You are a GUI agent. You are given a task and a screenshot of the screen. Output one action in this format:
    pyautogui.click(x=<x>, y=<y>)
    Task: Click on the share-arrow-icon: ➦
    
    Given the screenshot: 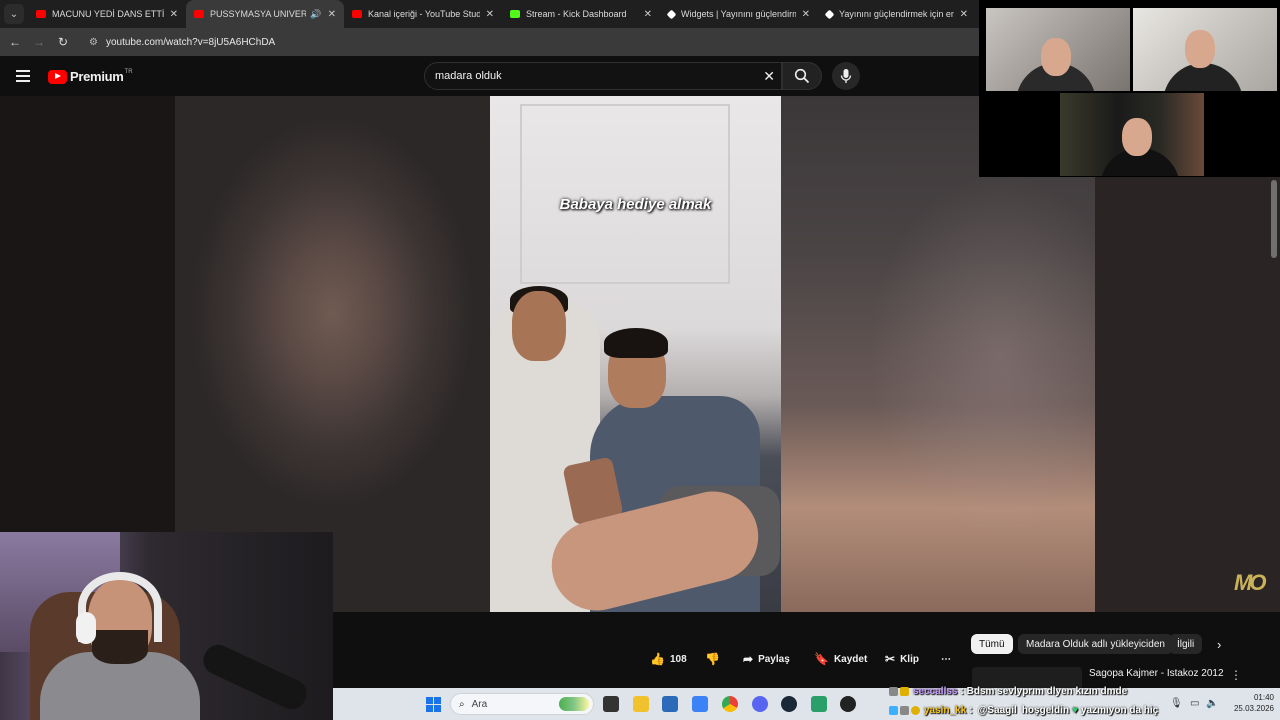 What is the action you would take?
    pyautogui.click(x=748, y=659)
    